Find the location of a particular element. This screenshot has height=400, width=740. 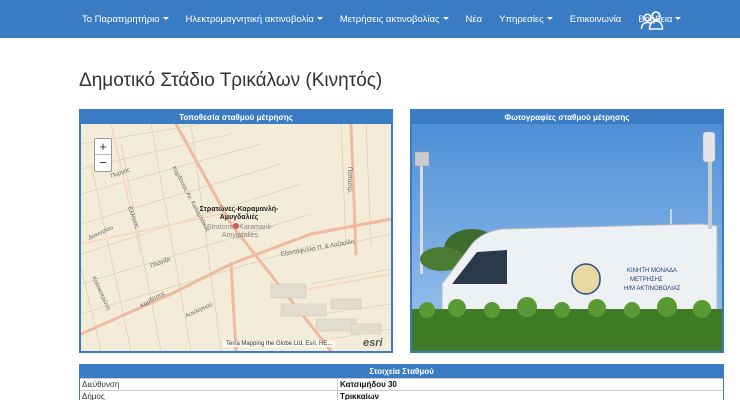

table-row: Διεύθυνση Κατσιμήδου 30 is located at coordinates (401, 384).